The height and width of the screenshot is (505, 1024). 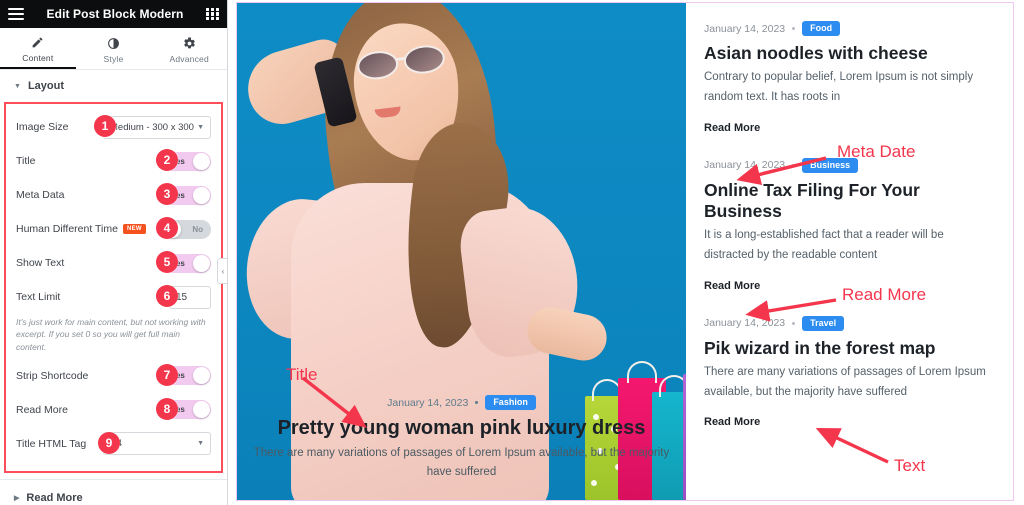 What do you see at coordinates (167, 228) in the screenshot?
I see `step-badge-4: 4` at bounding box center [167, 228].